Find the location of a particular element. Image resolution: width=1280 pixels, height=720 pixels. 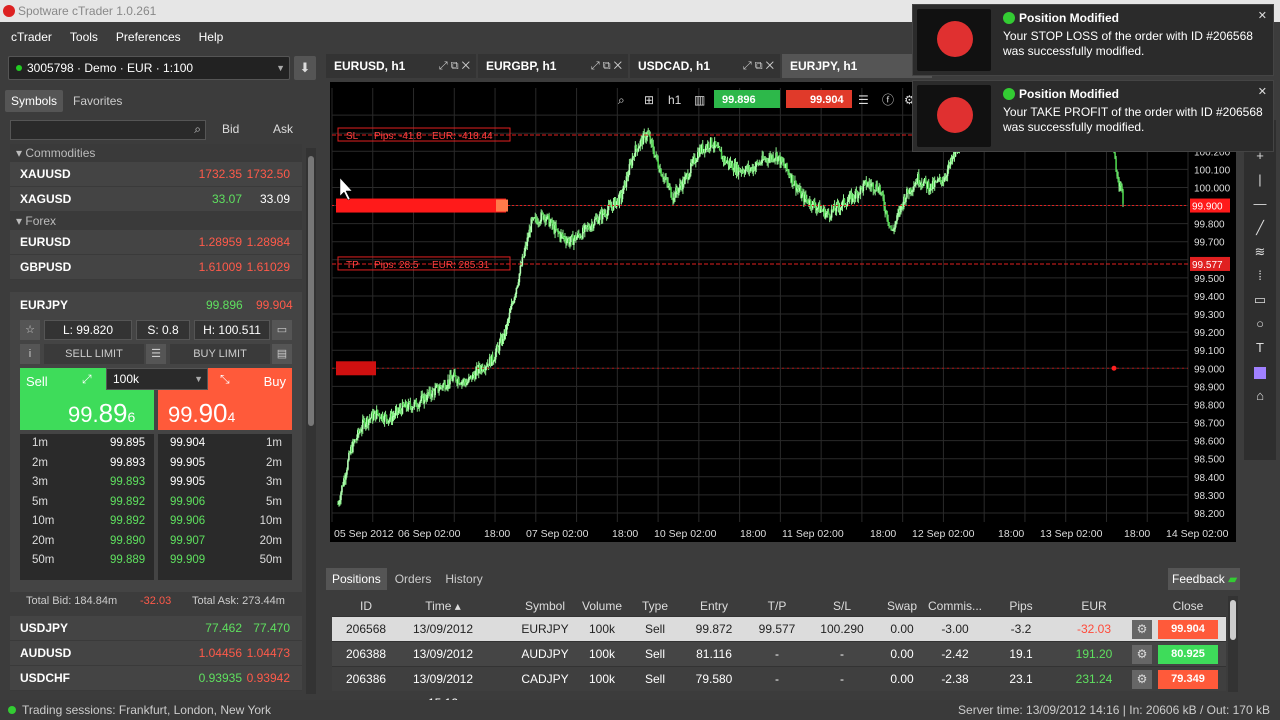

symbol-list-scrollbar is located at coordinates (311, 421).